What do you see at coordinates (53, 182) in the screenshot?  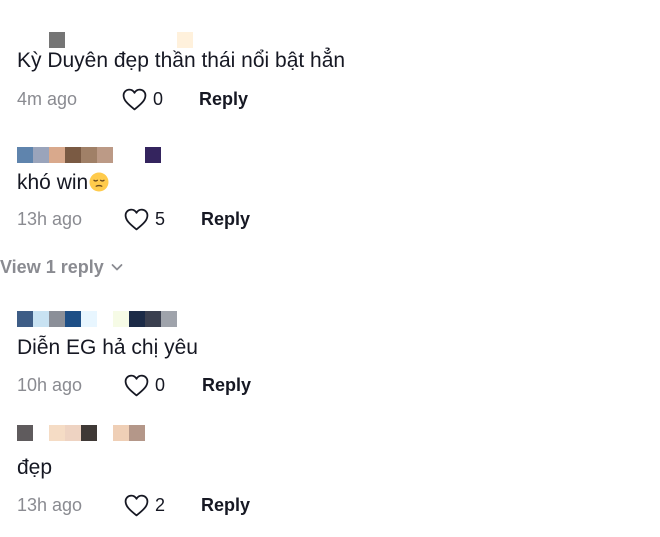 I see `comment-text-content: khó win` at bounding box center [53, 182].